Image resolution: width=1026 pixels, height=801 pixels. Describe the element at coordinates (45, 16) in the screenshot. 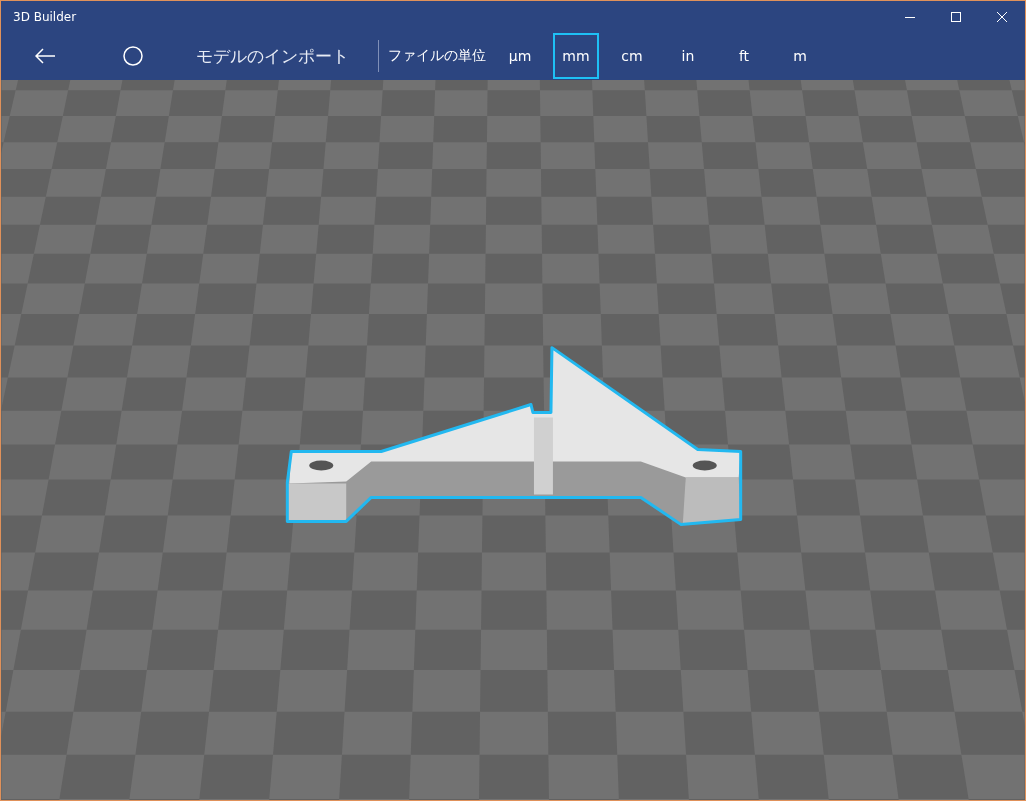

I see `window-title: 3D Builder` at that location.